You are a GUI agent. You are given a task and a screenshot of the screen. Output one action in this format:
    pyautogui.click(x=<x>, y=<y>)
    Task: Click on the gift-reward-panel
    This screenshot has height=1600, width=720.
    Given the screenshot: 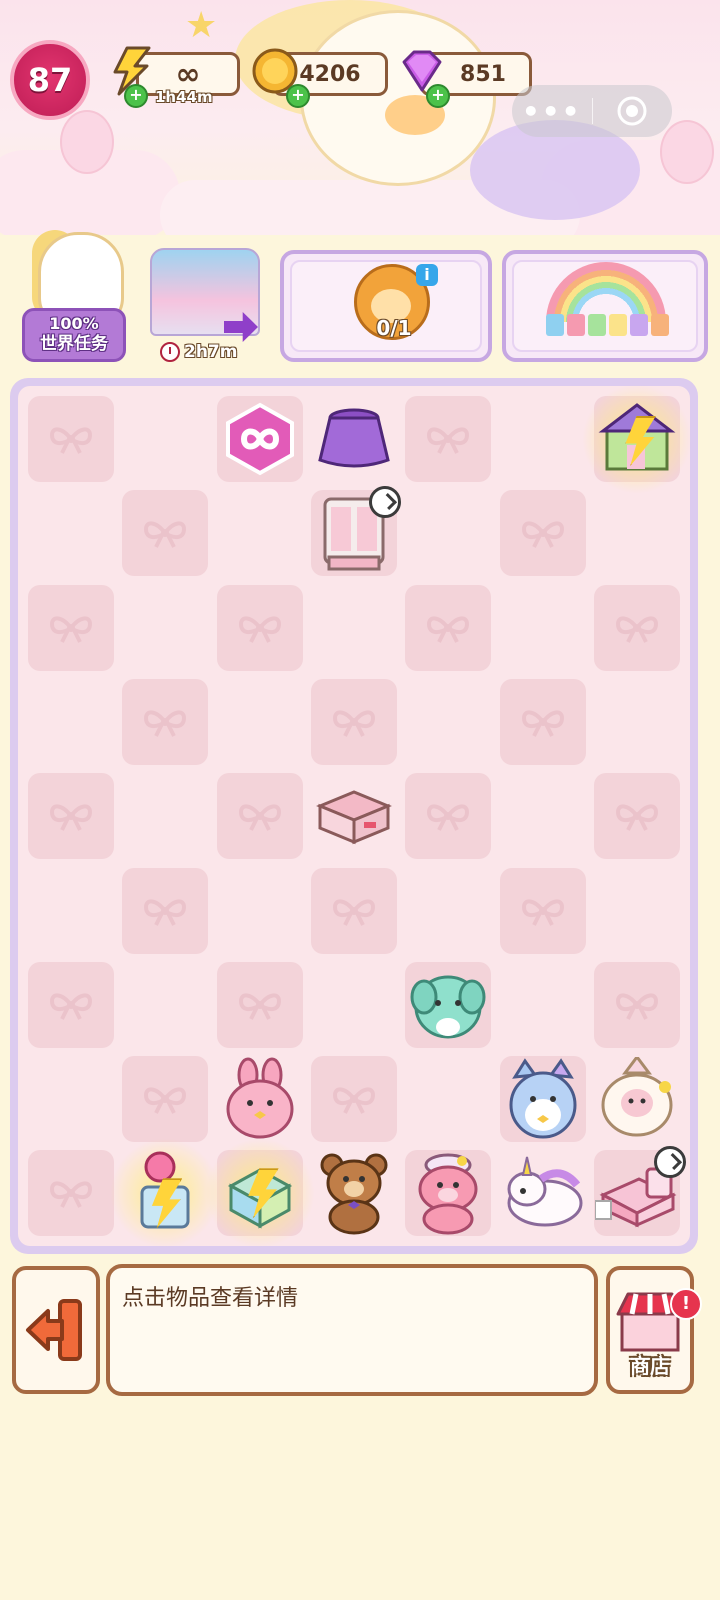 What is the action you would take?
    pyautogui.click(x=605, y=306)
    